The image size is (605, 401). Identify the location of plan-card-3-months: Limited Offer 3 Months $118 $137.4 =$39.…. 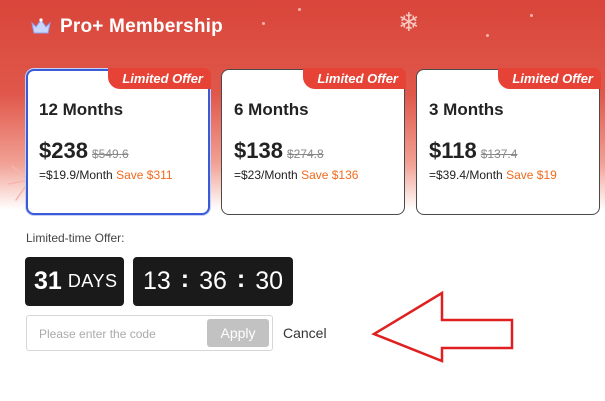
(508, 141).